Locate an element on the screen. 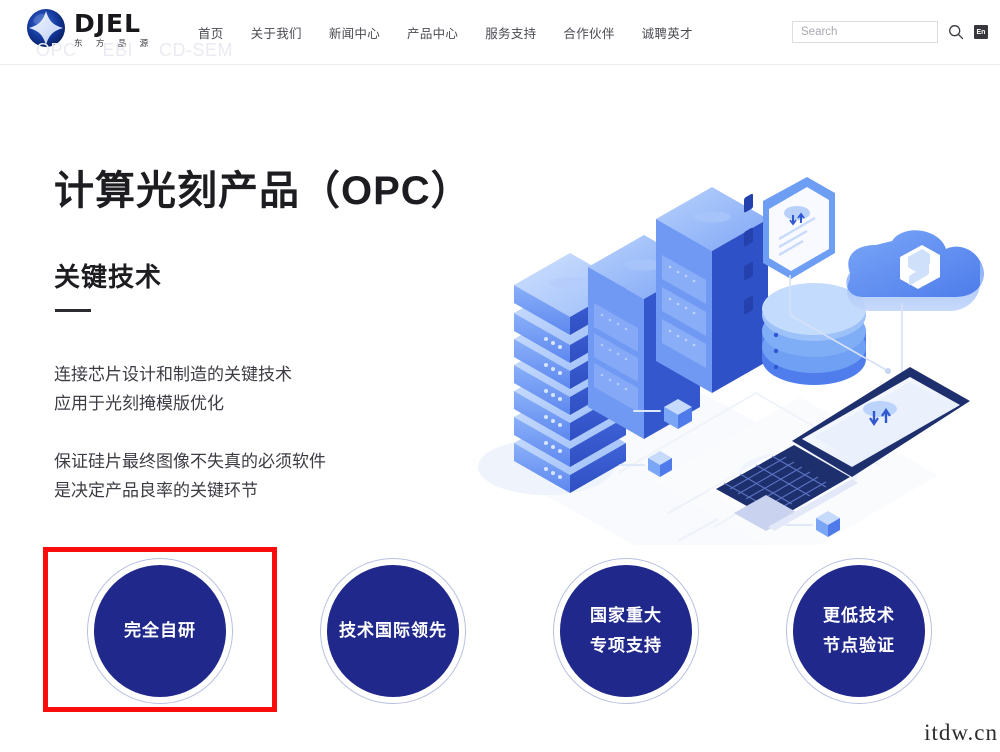 The width and height of the screenshot is (1000, 752). description-paragraph-2: 保证硅片最终图像不失真的必须软件 是决定产品良率的关键环节 is located at coordinates (190, 476).